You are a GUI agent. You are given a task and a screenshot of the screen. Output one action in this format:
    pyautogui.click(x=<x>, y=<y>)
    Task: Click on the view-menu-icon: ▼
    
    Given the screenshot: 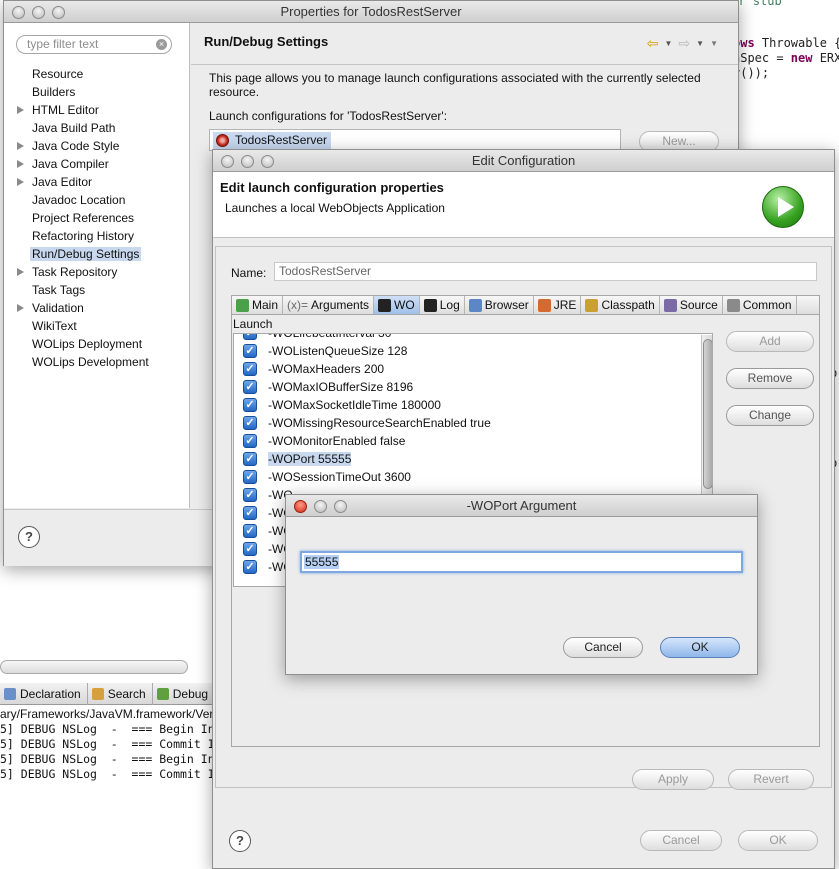 What is the action you would take?
    pyautogui.click(x=714, y=43)
    